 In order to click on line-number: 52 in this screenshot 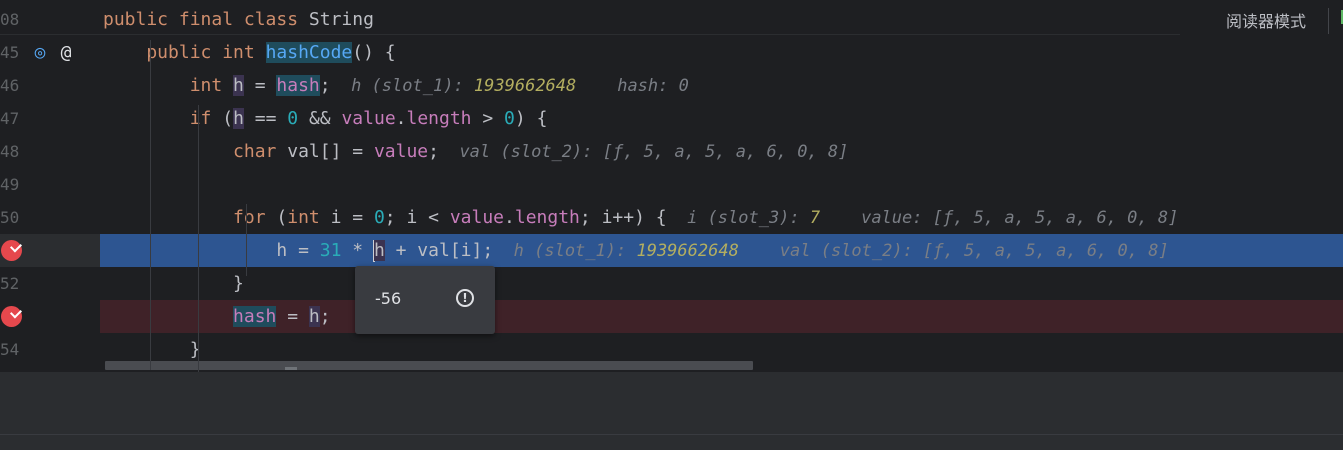, I will do `click(10, 283)`.